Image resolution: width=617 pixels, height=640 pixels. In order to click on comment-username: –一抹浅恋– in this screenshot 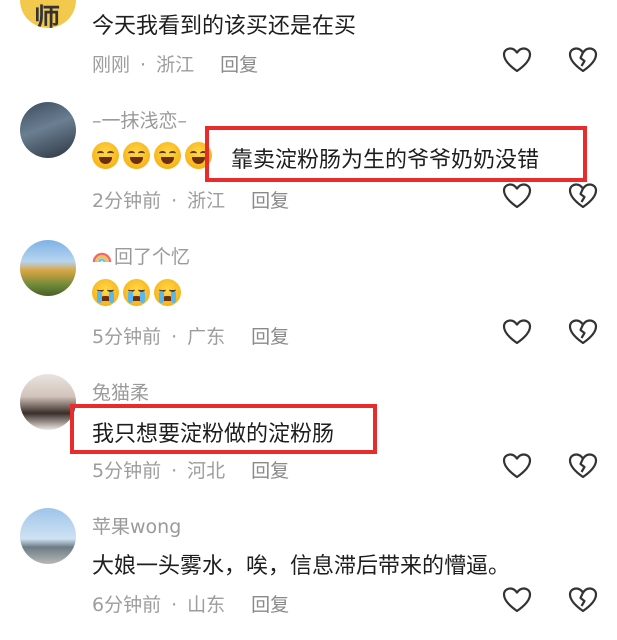, I will do `click(140, 121)`.